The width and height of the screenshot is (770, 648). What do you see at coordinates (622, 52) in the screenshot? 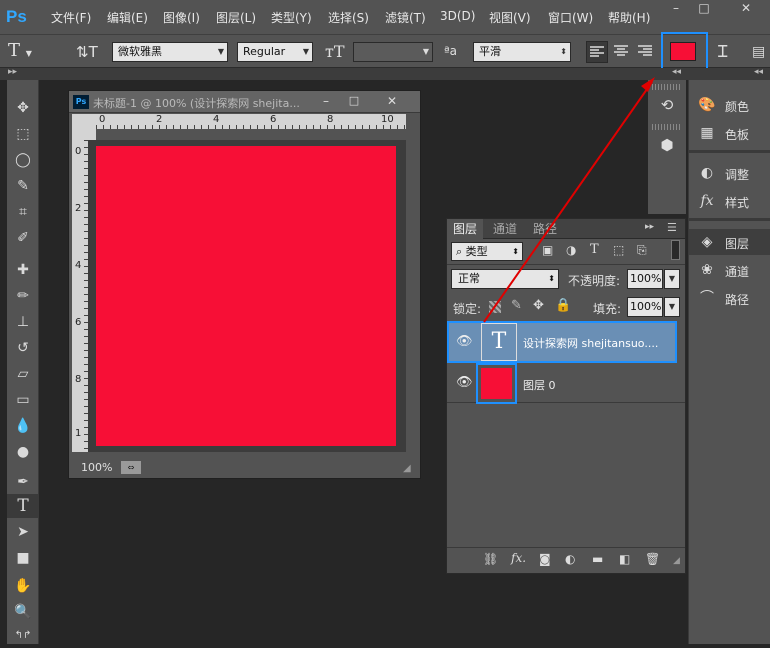
I see `align-center-button` at bounding box center [622, 52].